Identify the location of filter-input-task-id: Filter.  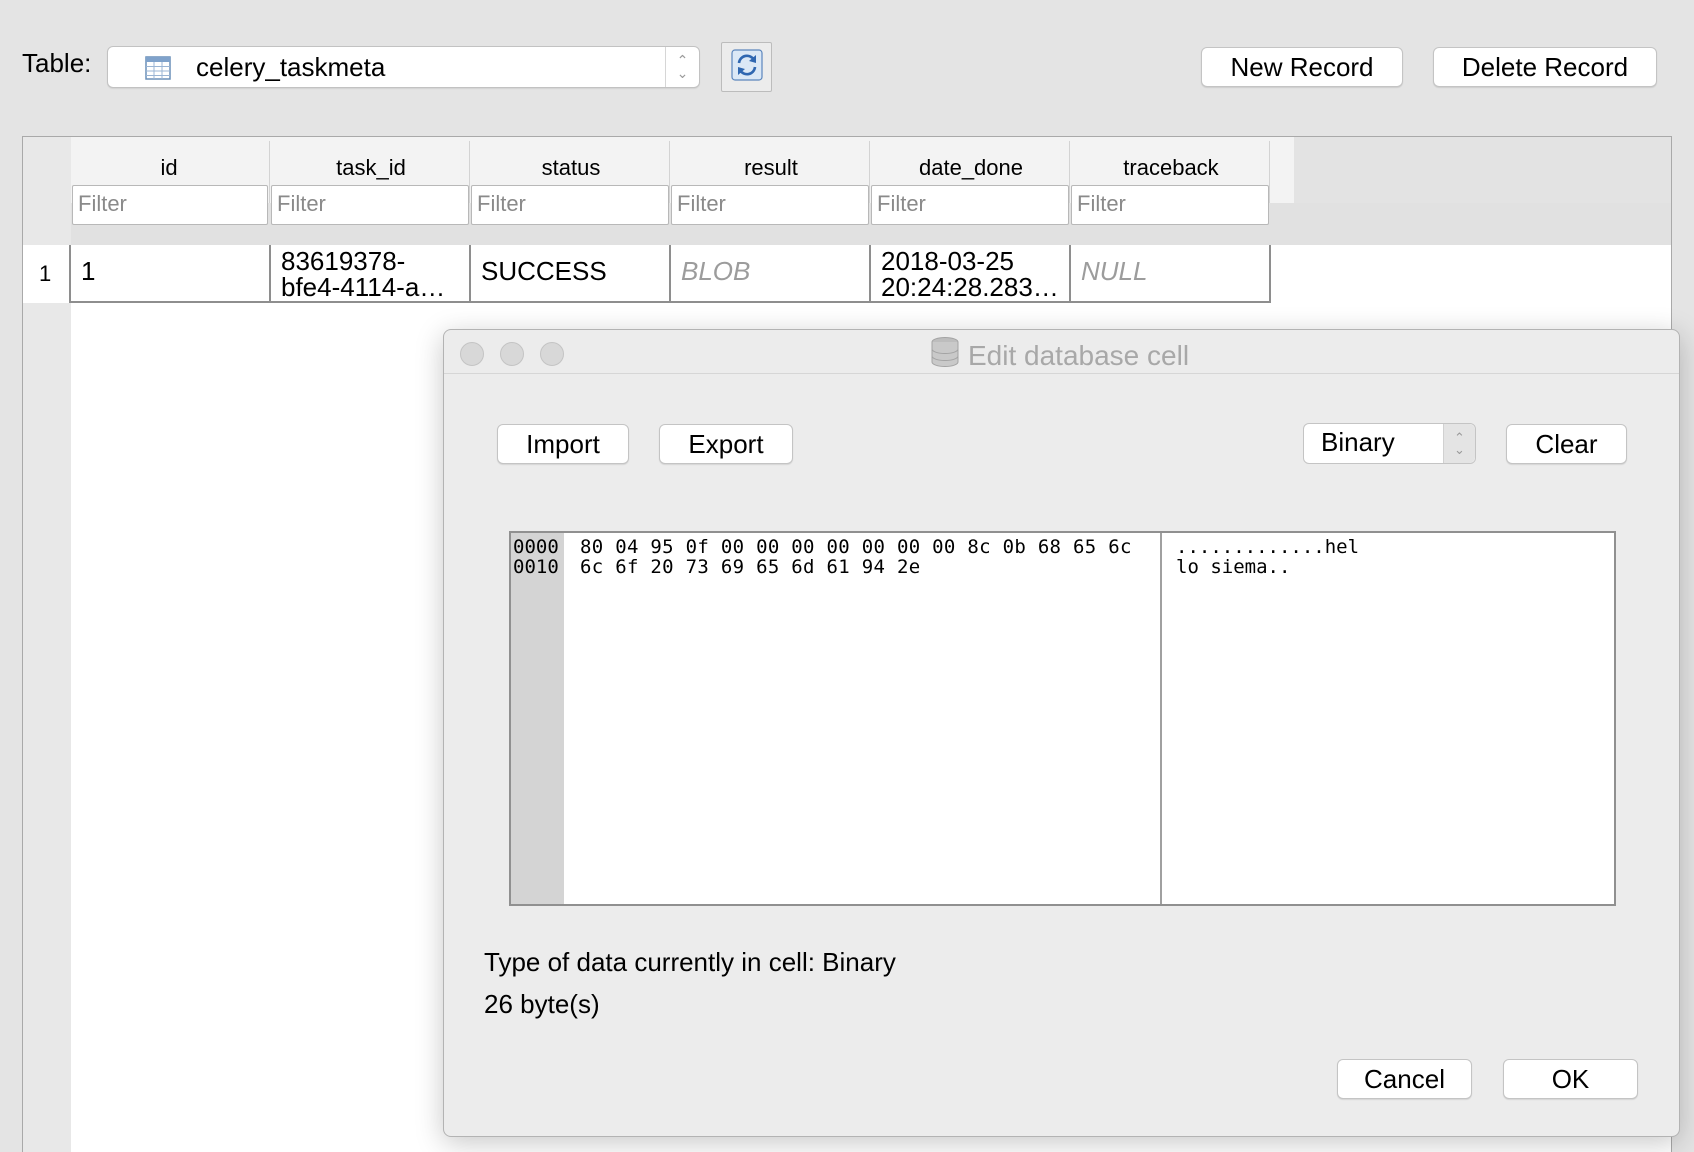
(370, 205).